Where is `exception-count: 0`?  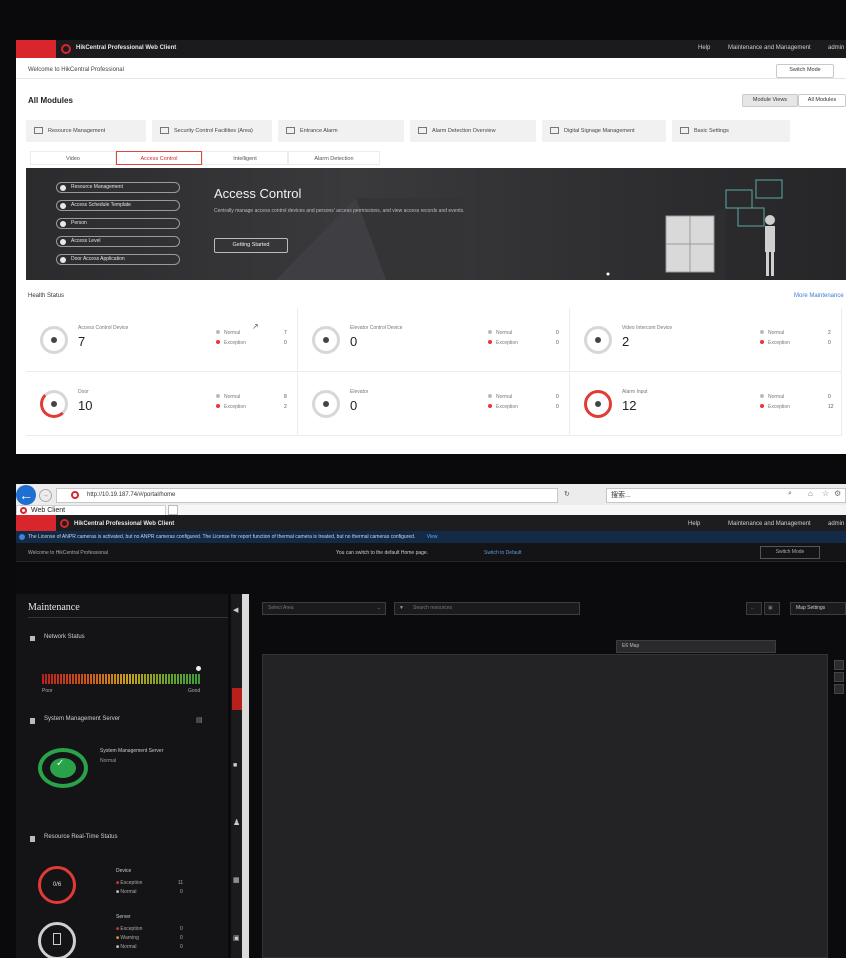 exception-count: 0 is located at coordinates (285, 343).